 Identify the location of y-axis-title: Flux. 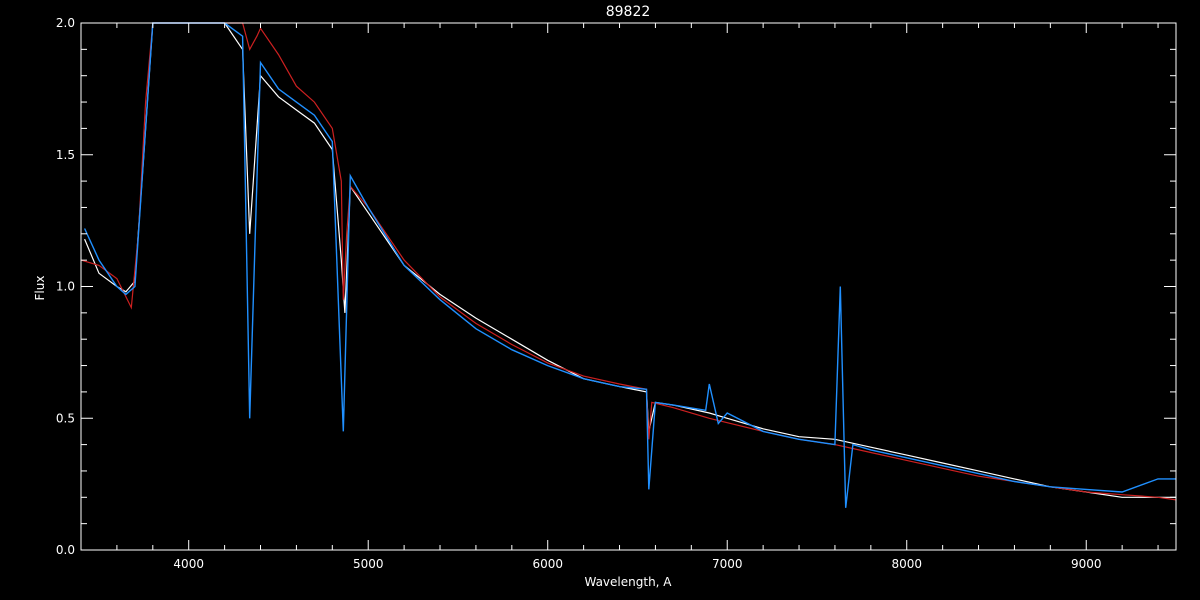
(40, 288).